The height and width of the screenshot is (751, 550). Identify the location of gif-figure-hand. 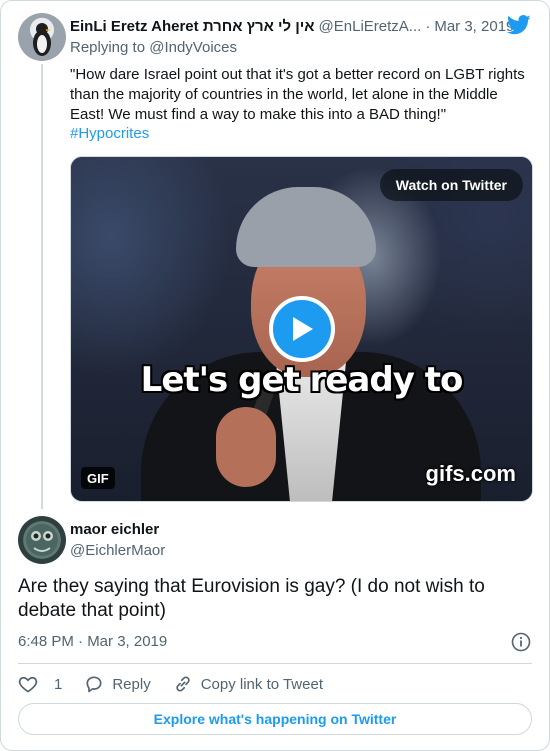
(246, 447).